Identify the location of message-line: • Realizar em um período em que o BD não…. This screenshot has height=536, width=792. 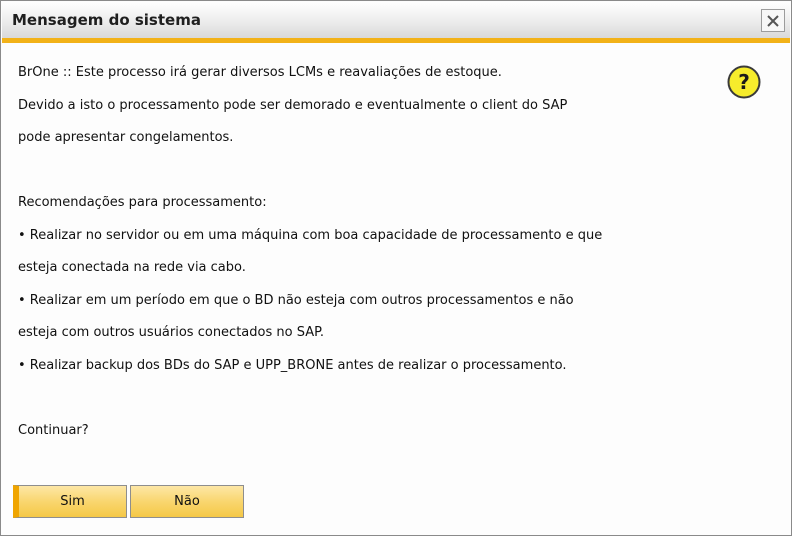
(296, 300).